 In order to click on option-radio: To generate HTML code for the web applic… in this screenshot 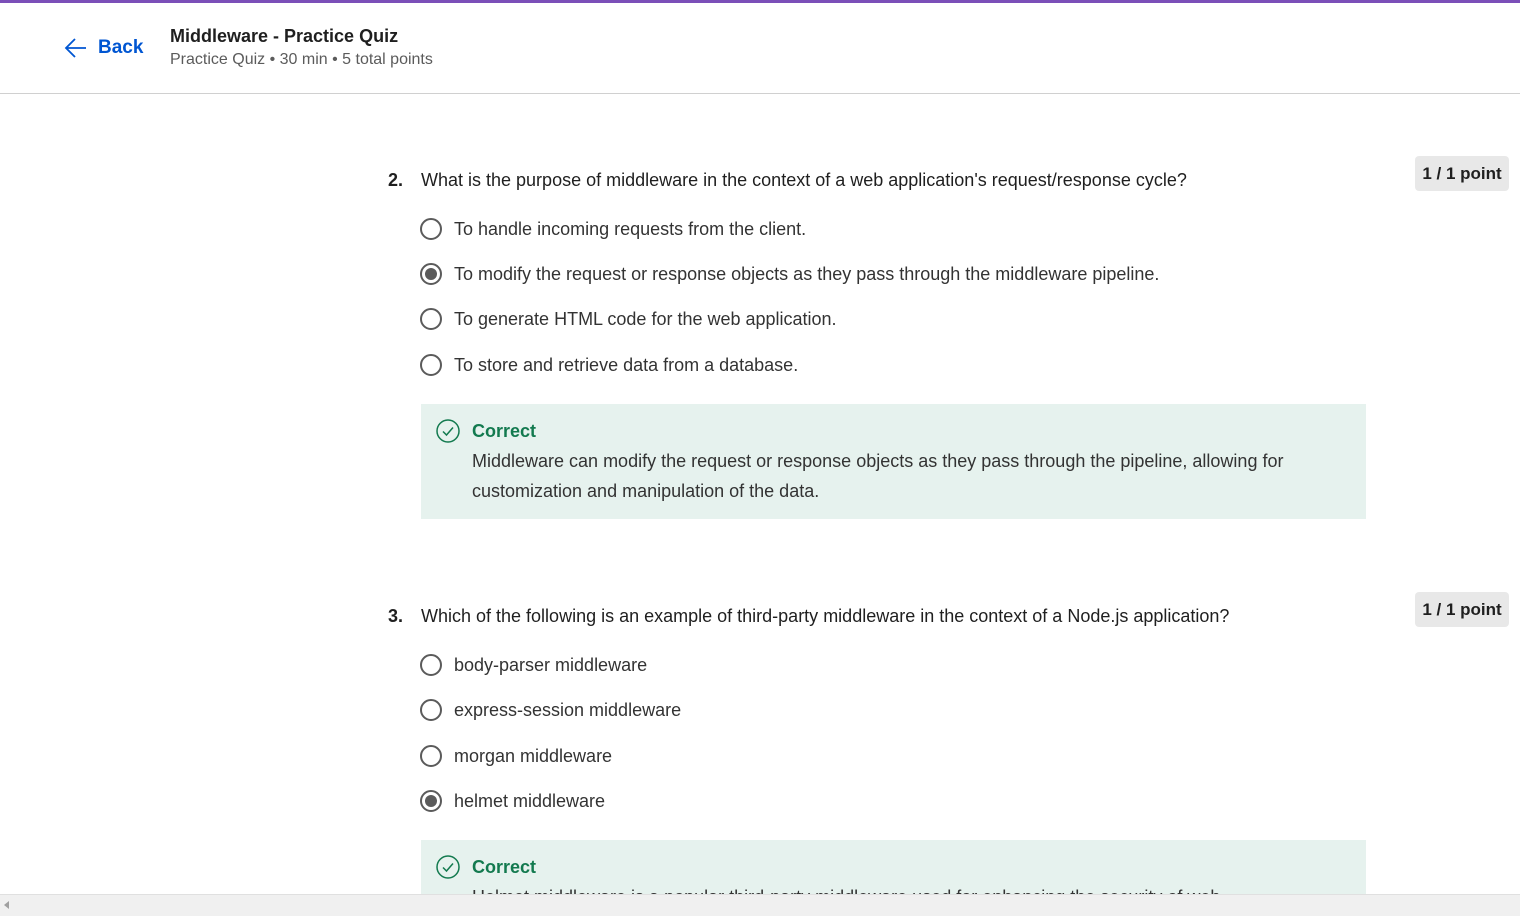, I will do `click(628, 319)`.